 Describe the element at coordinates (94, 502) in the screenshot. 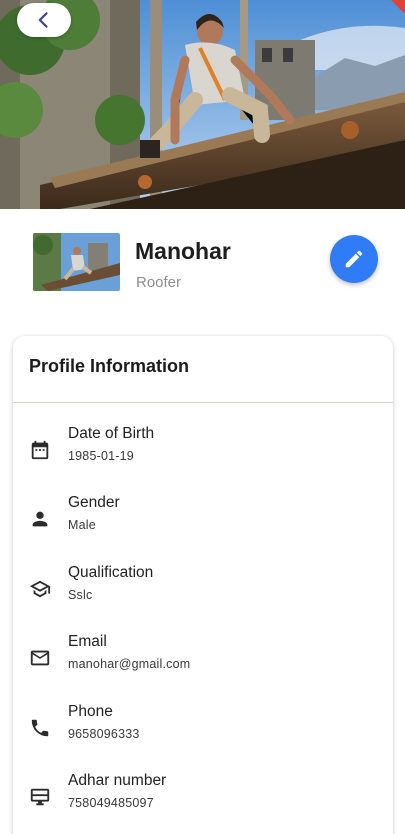

I see `info-label: Gender` at that location.